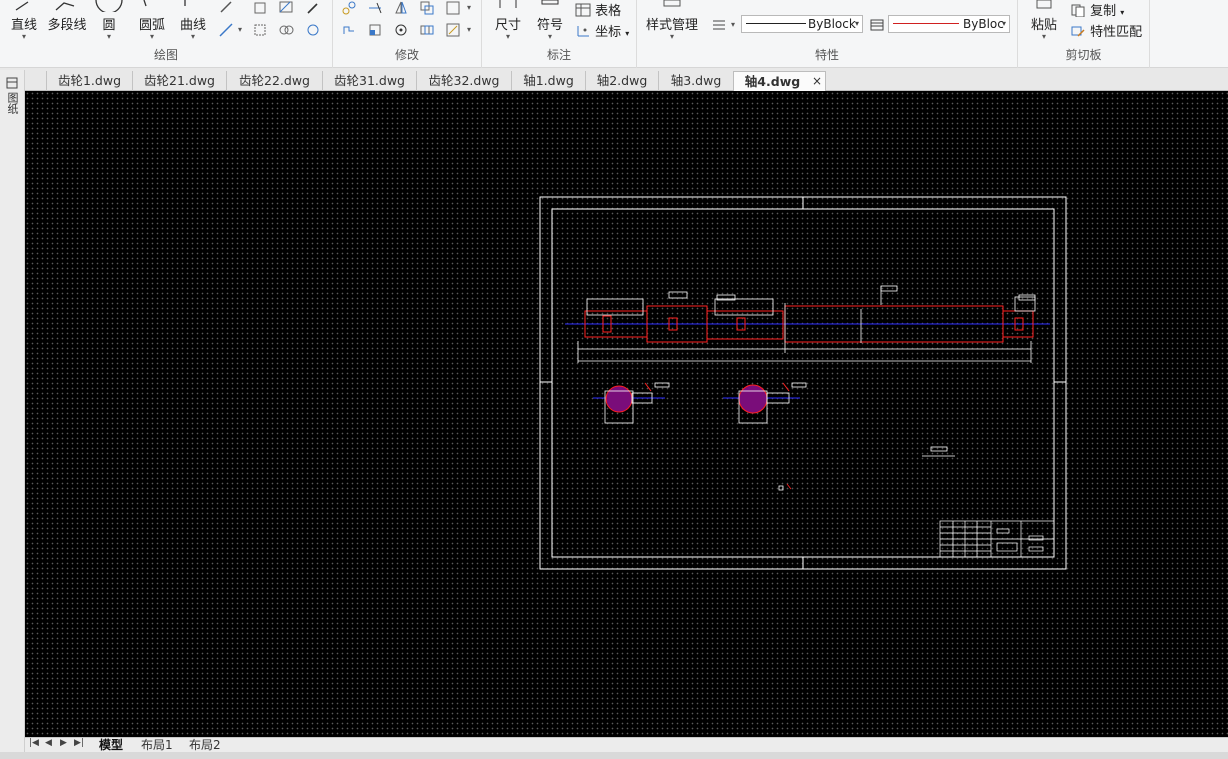 The image size is (1228, 759). I want to click on array-icon, so click(453, 8).